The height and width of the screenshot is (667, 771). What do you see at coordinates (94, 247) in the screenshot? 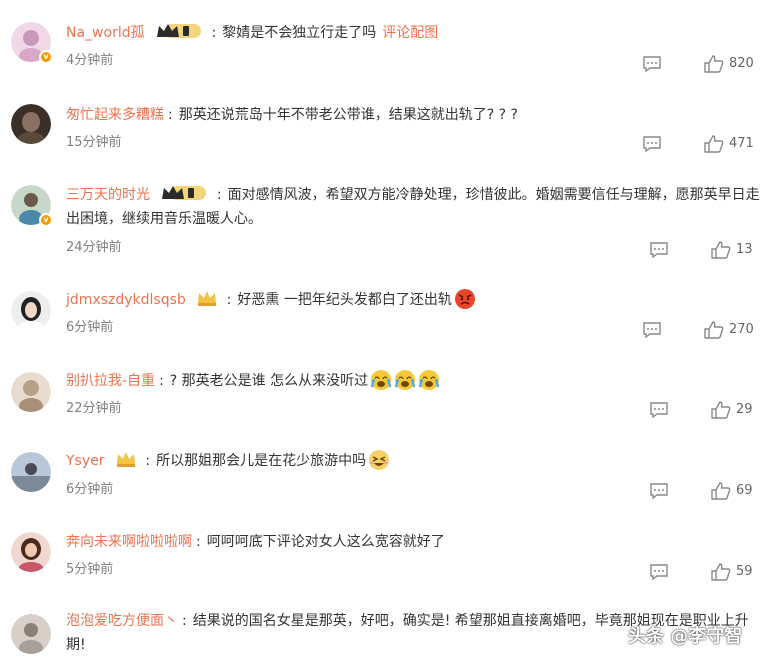
I see `timestamp: 24分钟前` at bounding box center [94, 247].